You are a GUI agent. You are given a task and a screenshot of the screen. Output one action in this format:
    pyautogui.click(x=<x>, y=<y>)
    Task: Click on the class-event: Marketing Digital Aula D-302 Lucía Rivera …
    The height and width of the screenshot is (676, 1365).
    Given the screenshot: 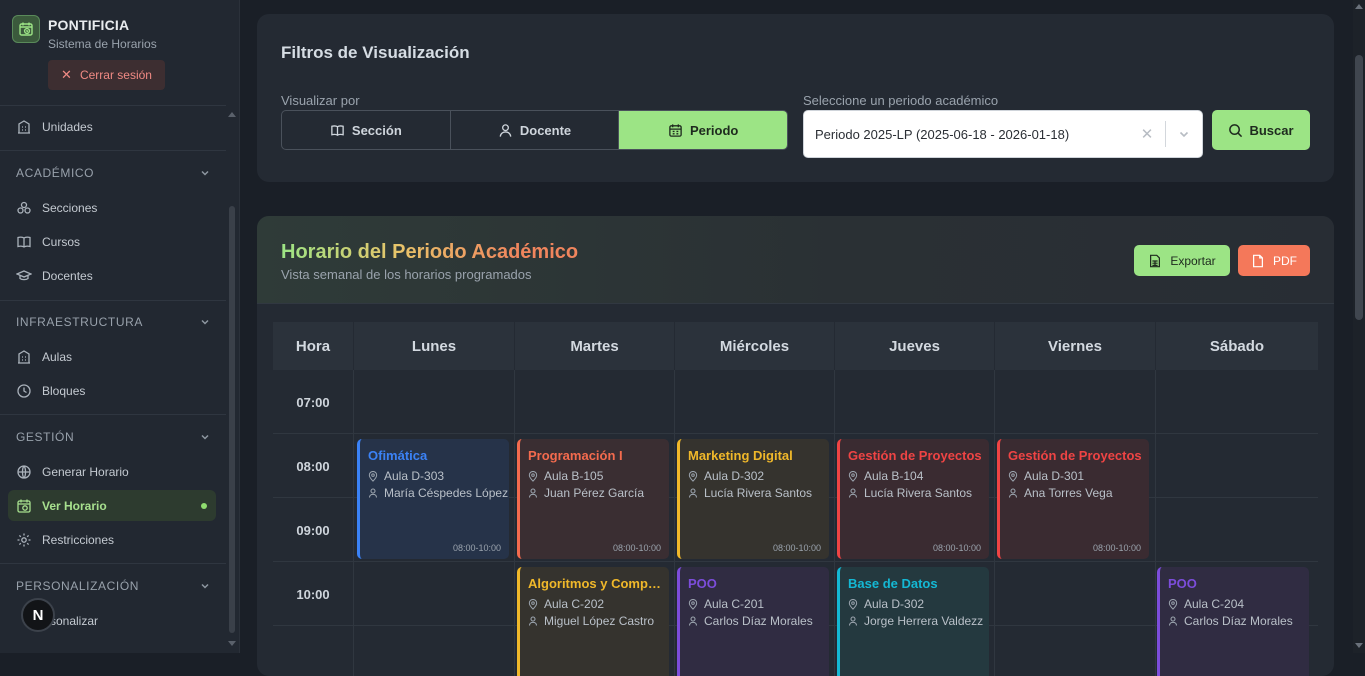 What is the action you would take?
    pyautogui.click(x=753, y=499)
    